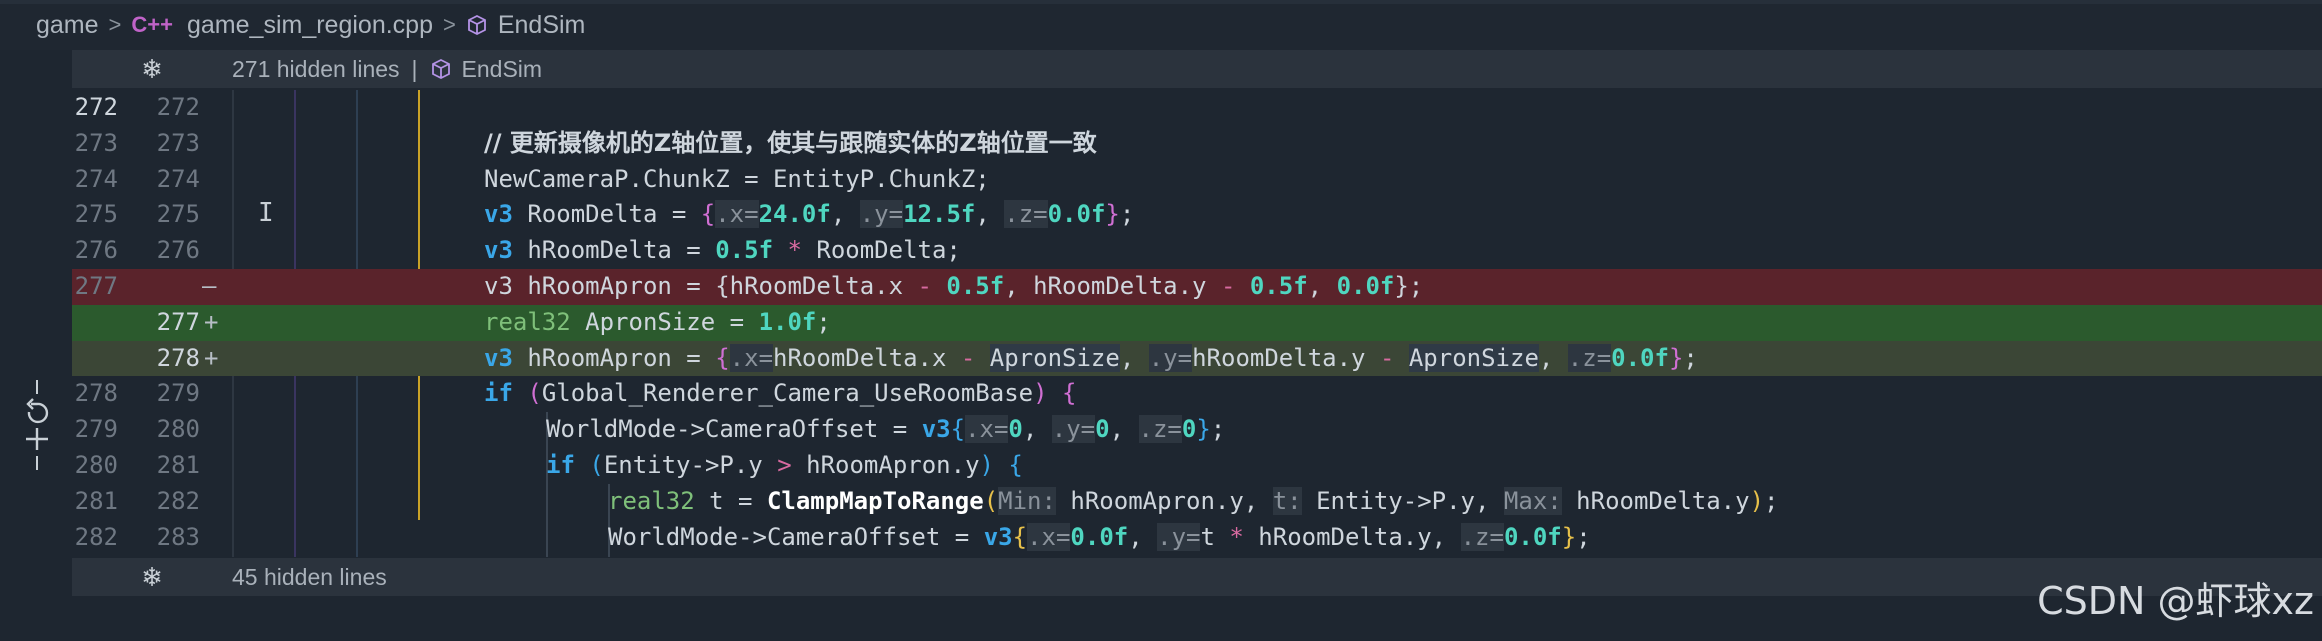 Image resolution: width=2322 pixels, height=641 pixels. Describe the element at coordinates (178, 500) in the screenshot. I see `line-number-new: 282` at that location.